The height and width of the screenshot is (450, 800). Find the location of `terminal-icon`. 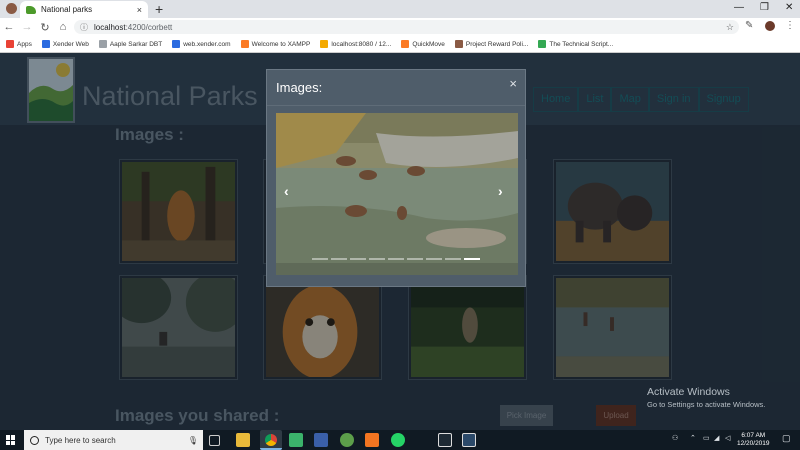

terminal-icon is located at coordinates (445, 440).